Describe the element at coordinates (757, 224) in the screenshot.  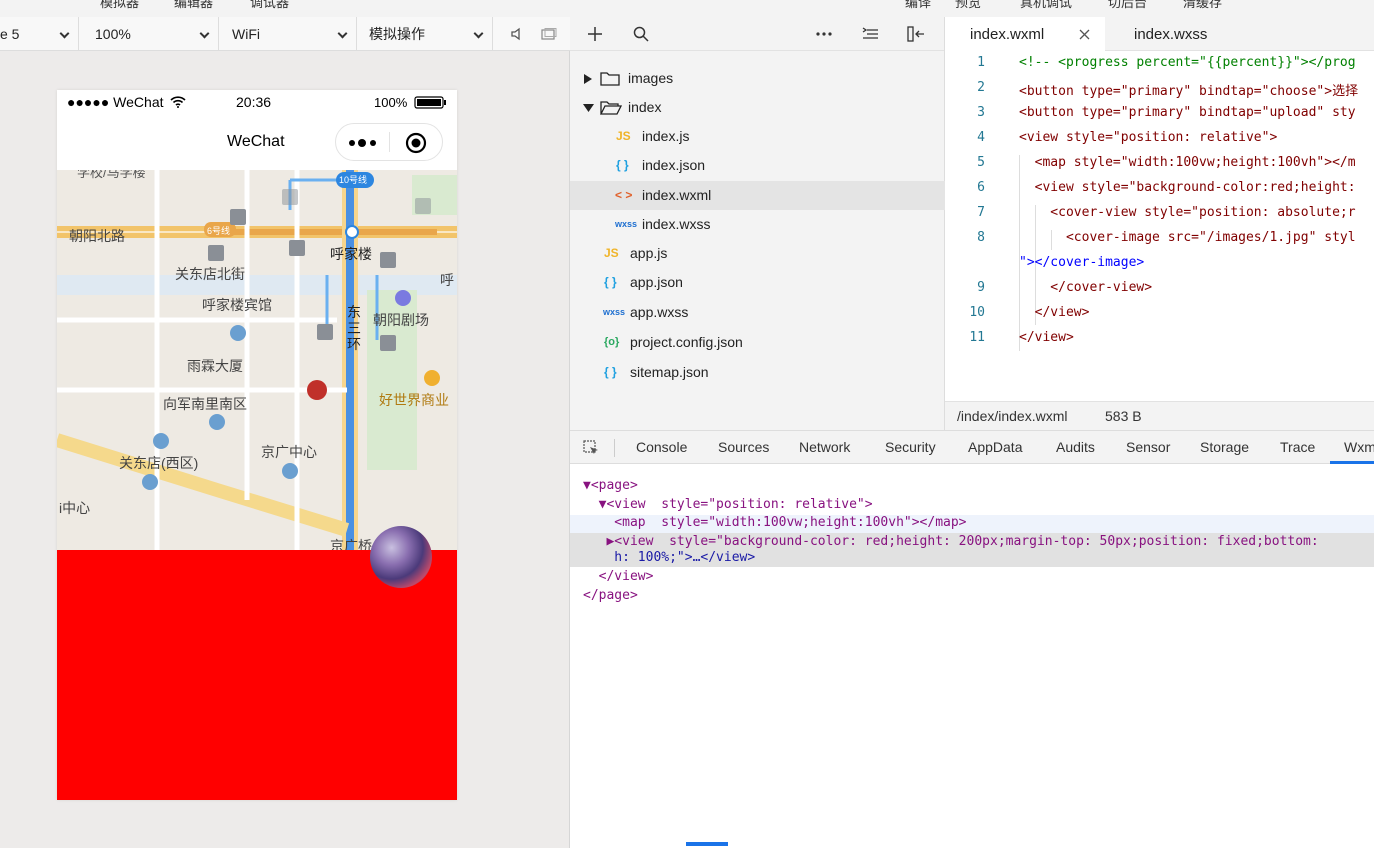
I see `tree-item-index-wxss: wxss index.wxss` at that location.